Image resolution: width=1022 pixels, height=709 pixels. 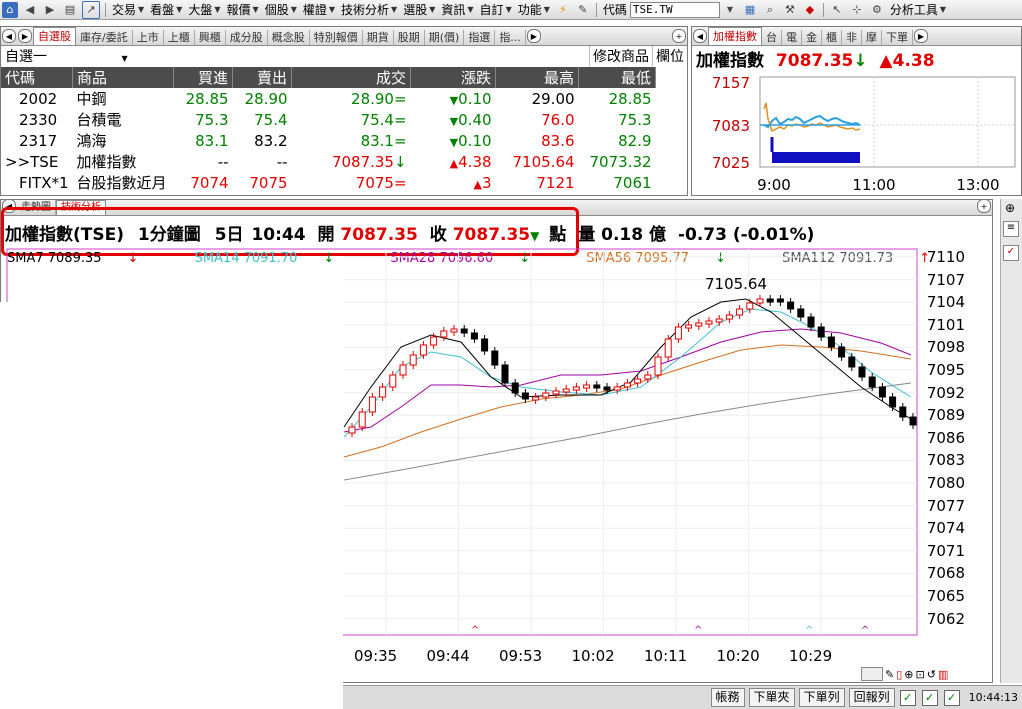 What do you see at coordinates (169, 235) in the screenshot?
I see `info-period: 1分鐘圖` at bounding box center [169, 235].